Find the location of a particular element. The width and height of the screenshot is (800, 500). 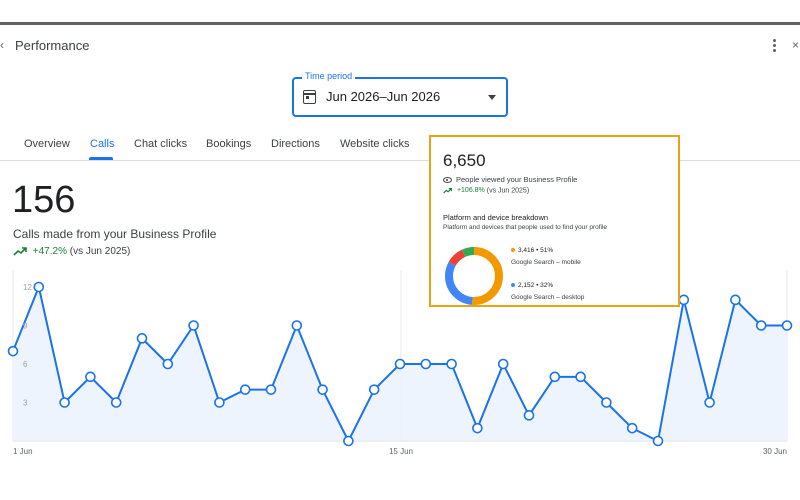

y-tick-label: 12 is located at coordinates (27, 287).